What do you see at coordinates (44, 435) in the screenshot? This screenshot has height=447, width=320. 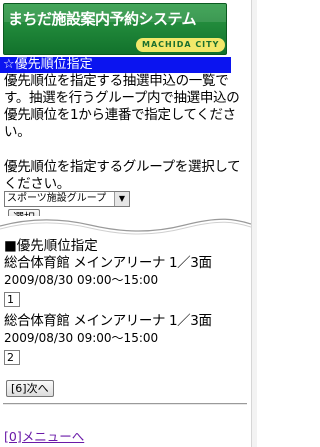 I see `menu-link: [0]メニューへ` at bounding box center [44, 435].